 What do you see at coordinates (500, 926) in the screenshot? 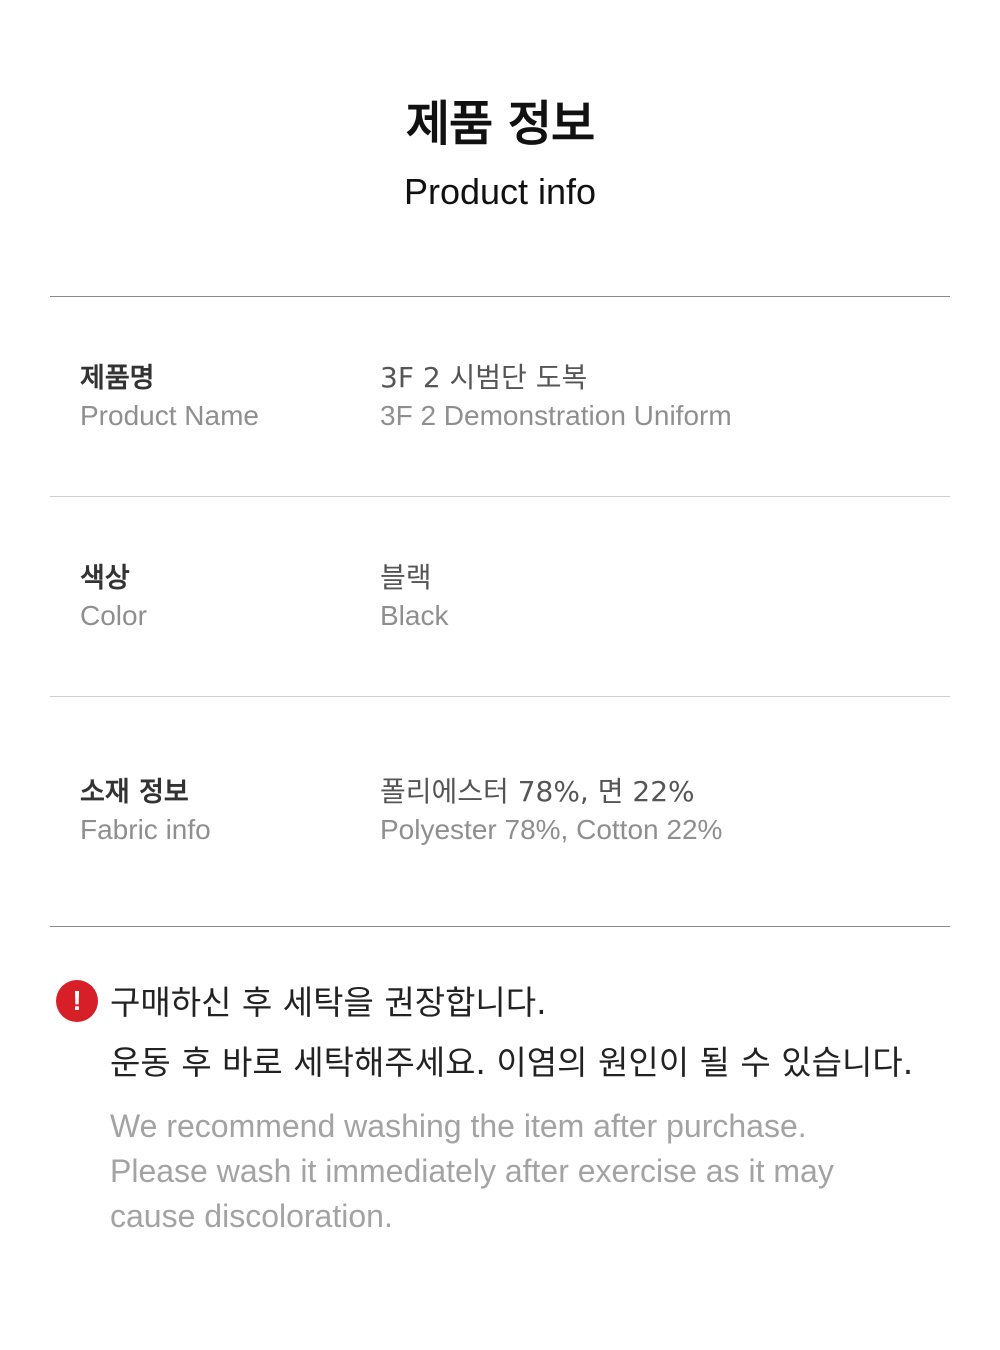
I see `bottom-divider` at bounding box center [500, 926].